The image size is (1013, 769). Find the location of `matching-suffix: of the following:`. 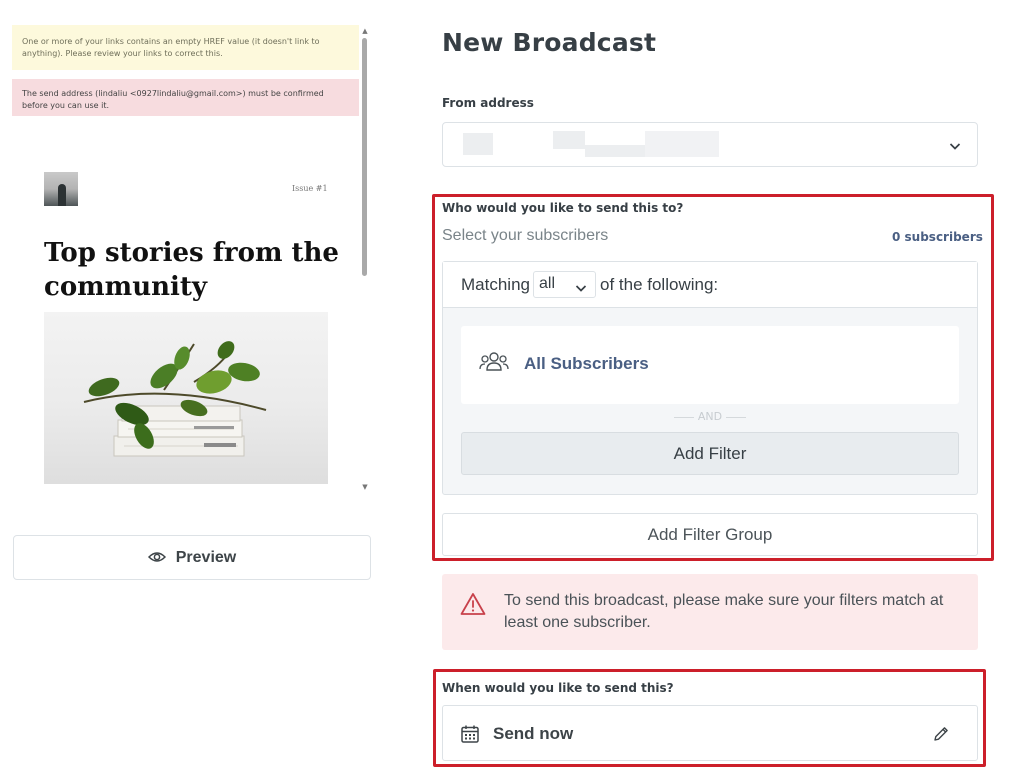

matching-suffix: of the following: is located at coordinates (659, 284).